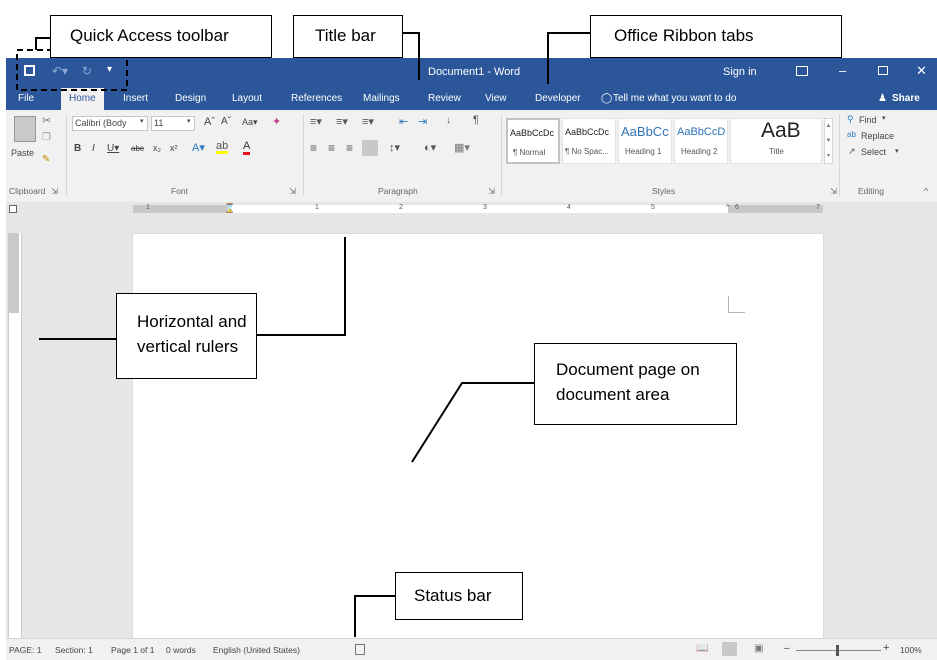 This screenshot has height=660, width=937. What do you see at coordinates (149, 35) in the screenshot?
I see `callout-quick-access-text: Quick Access toolbar` at bounding box center [149, 35].